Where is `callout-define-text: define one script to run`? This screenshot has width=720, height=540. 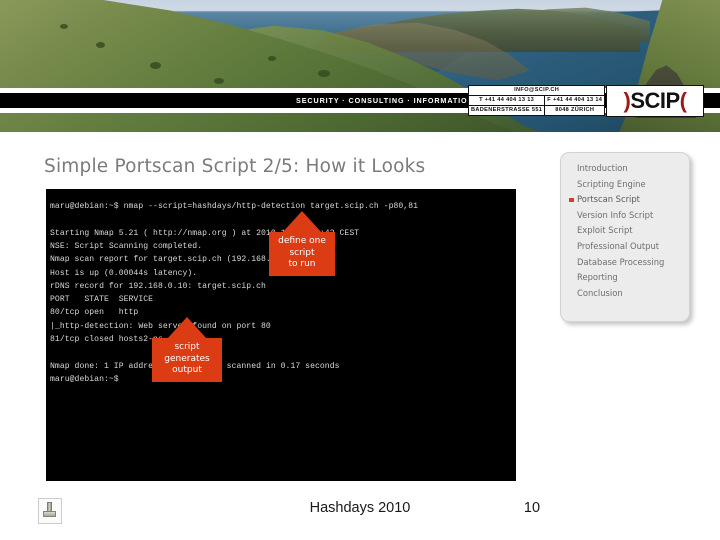 callout-define-text: define one script to run is located at coordinates (302, 254).